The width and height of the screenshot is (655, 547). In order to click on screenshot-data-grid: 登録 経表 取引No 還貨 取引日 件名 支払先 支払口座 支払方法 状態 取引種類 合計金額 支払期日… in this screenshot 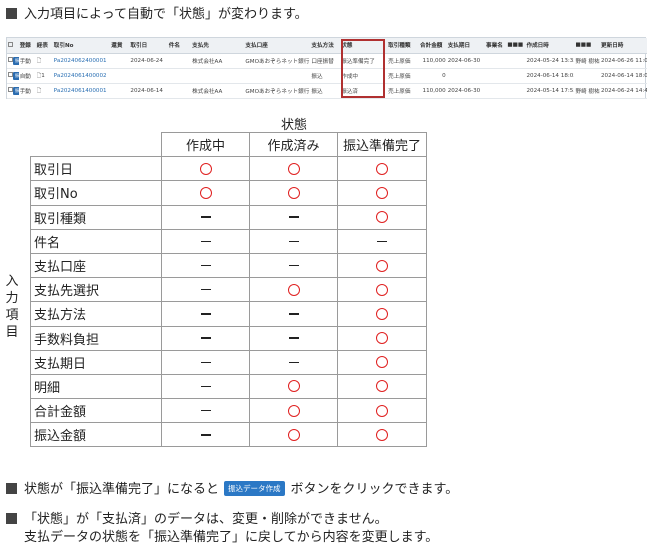, I will do `click(326, 68)`.